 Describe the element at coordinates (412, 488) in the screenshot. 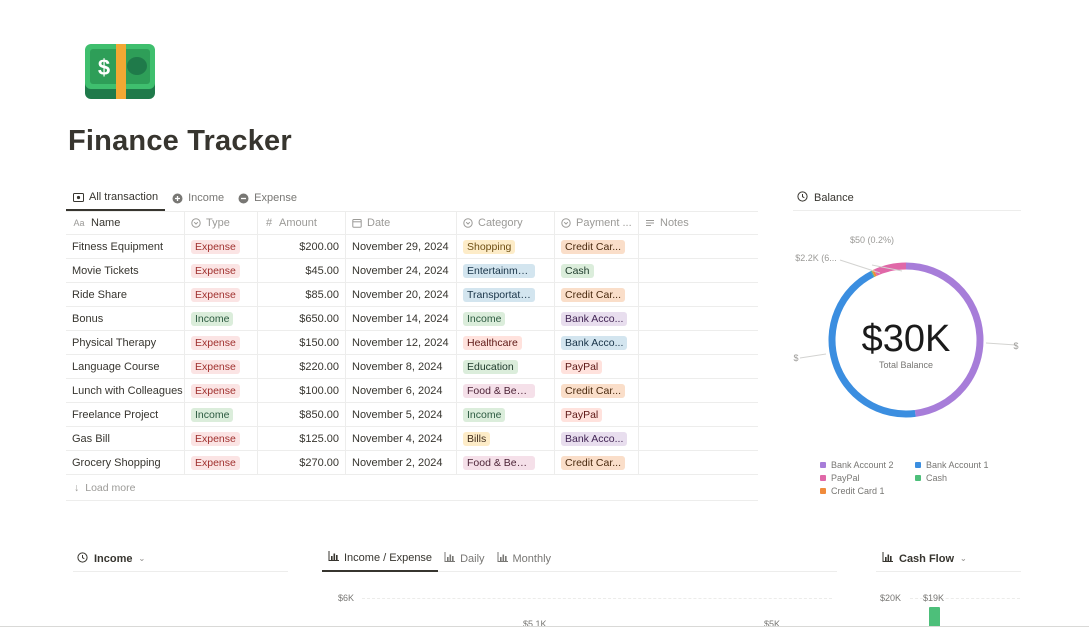

I see `load-more-button: ↓ Load more` at that location.